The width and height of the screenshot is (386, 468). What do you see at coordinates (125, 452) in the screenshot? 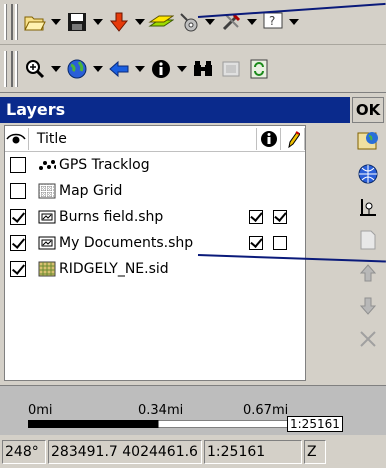
I see `status-coordinates: 283491.7 4024461.6` at bounding box center [125, 452].